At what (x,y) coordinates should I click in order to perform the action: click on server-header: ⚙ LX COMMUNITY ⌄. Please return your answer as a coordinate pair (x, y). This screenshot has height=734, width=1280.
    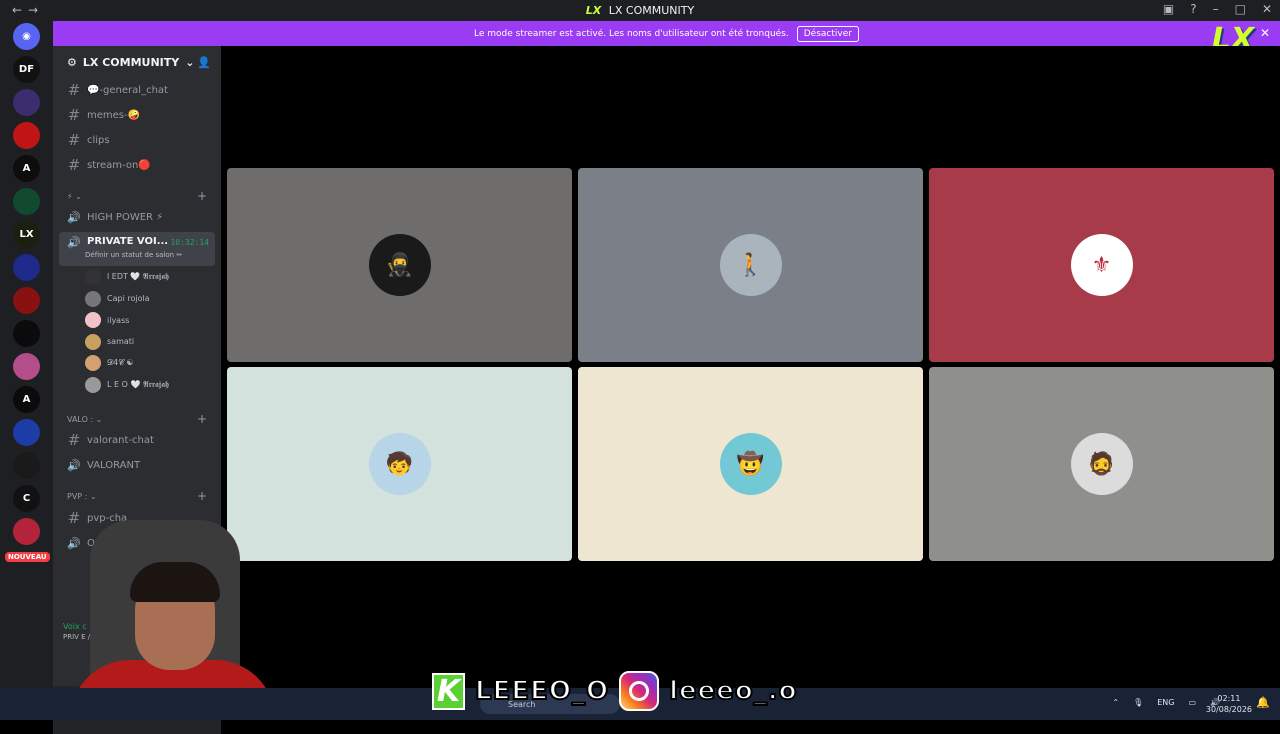
    Looking at the image, I should click on (130, 62).